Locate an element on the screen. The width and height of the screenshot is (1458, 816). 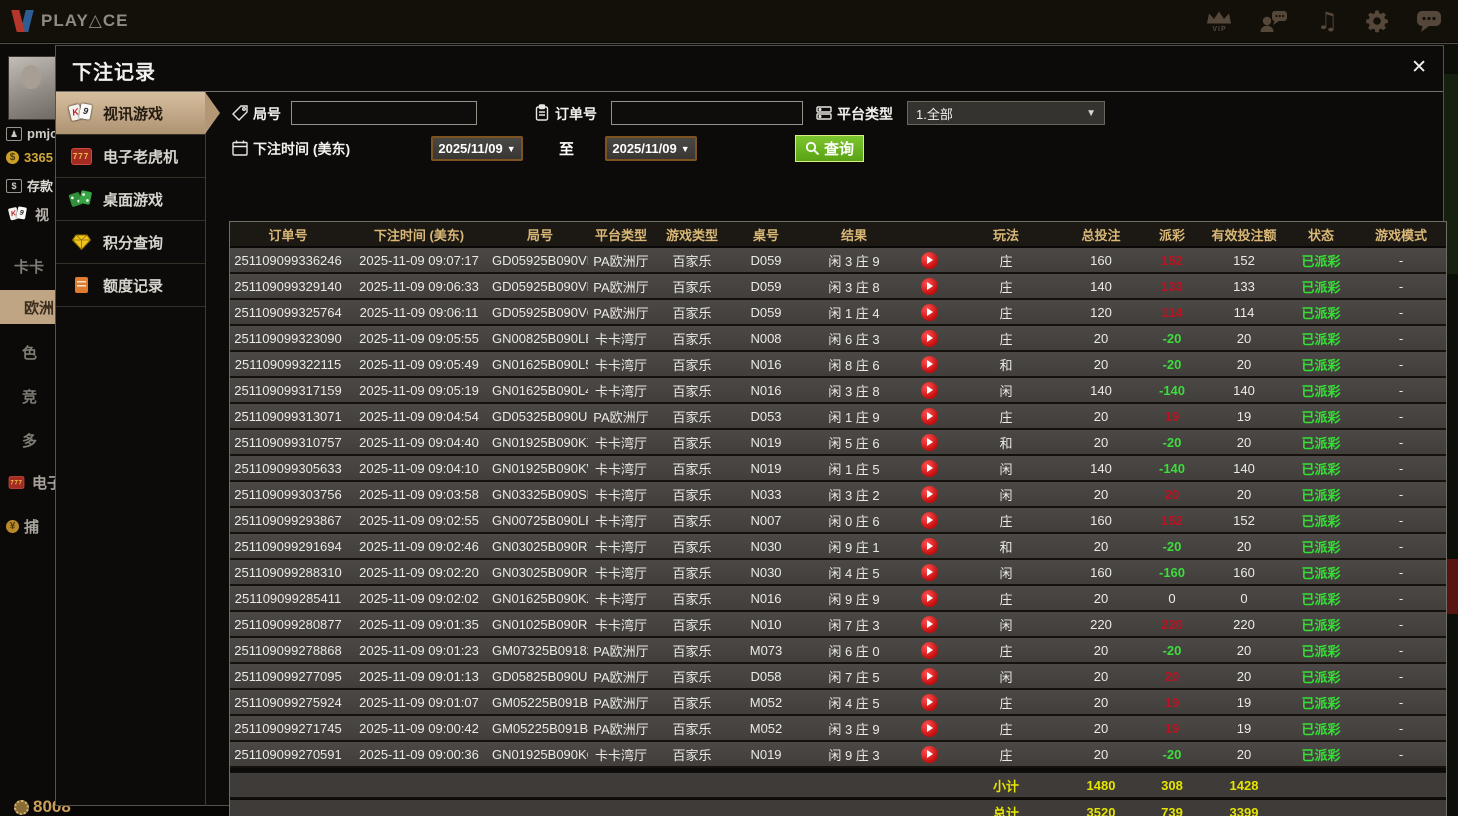
valid-bet-cell: 140 is located at coordinates (1244, 390).